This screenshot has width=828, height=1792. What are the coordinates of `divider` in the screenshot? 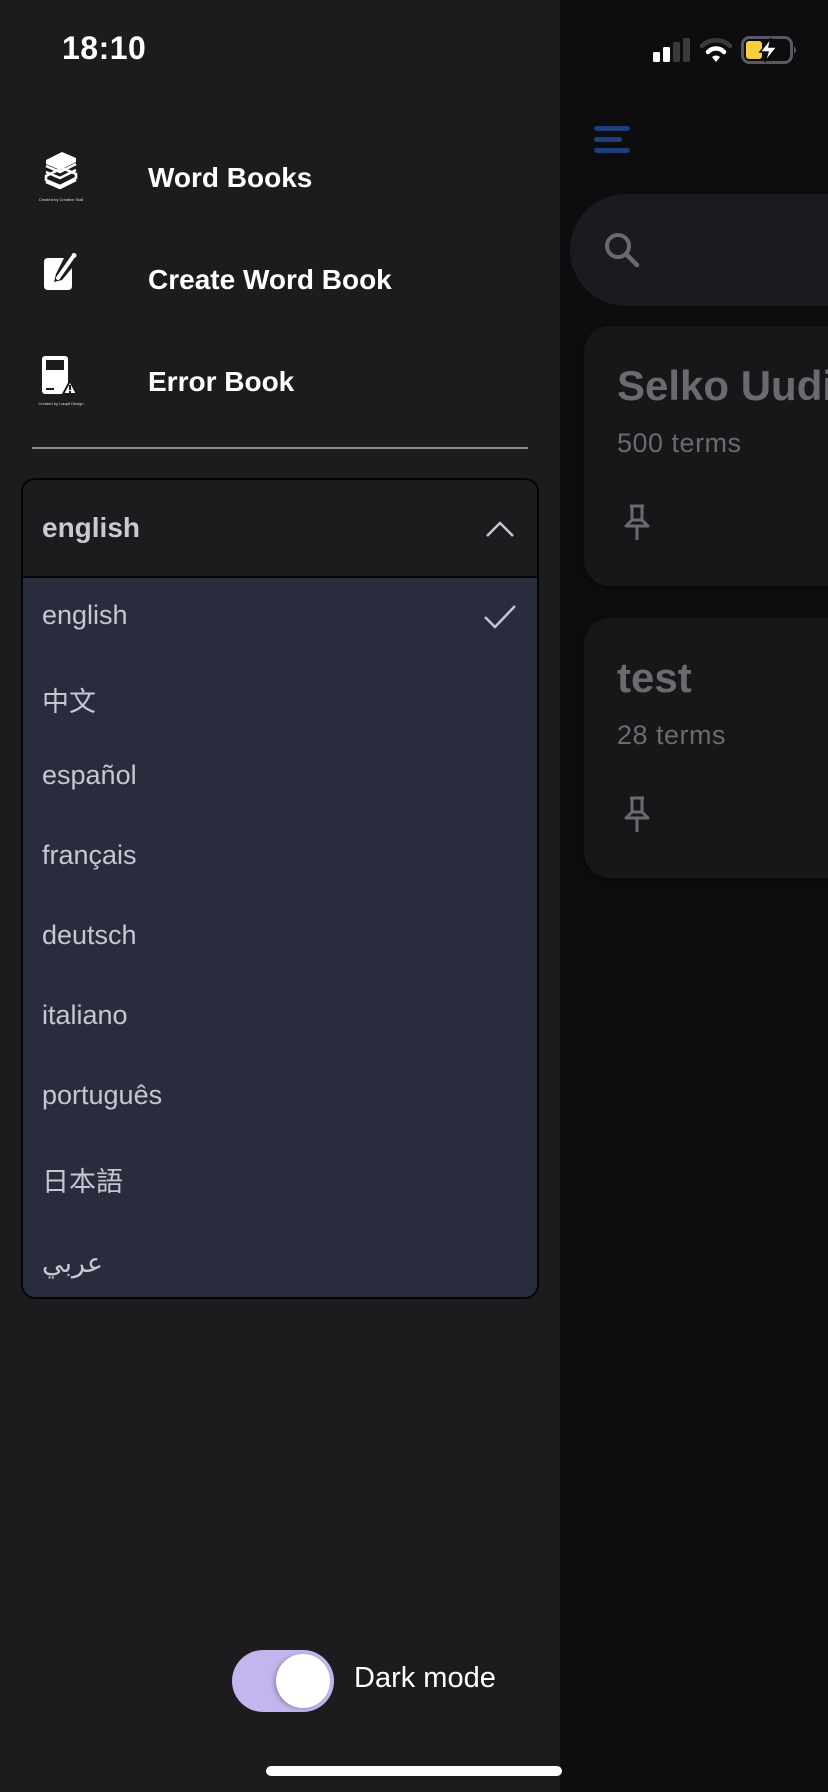 It's located at (280, 448).